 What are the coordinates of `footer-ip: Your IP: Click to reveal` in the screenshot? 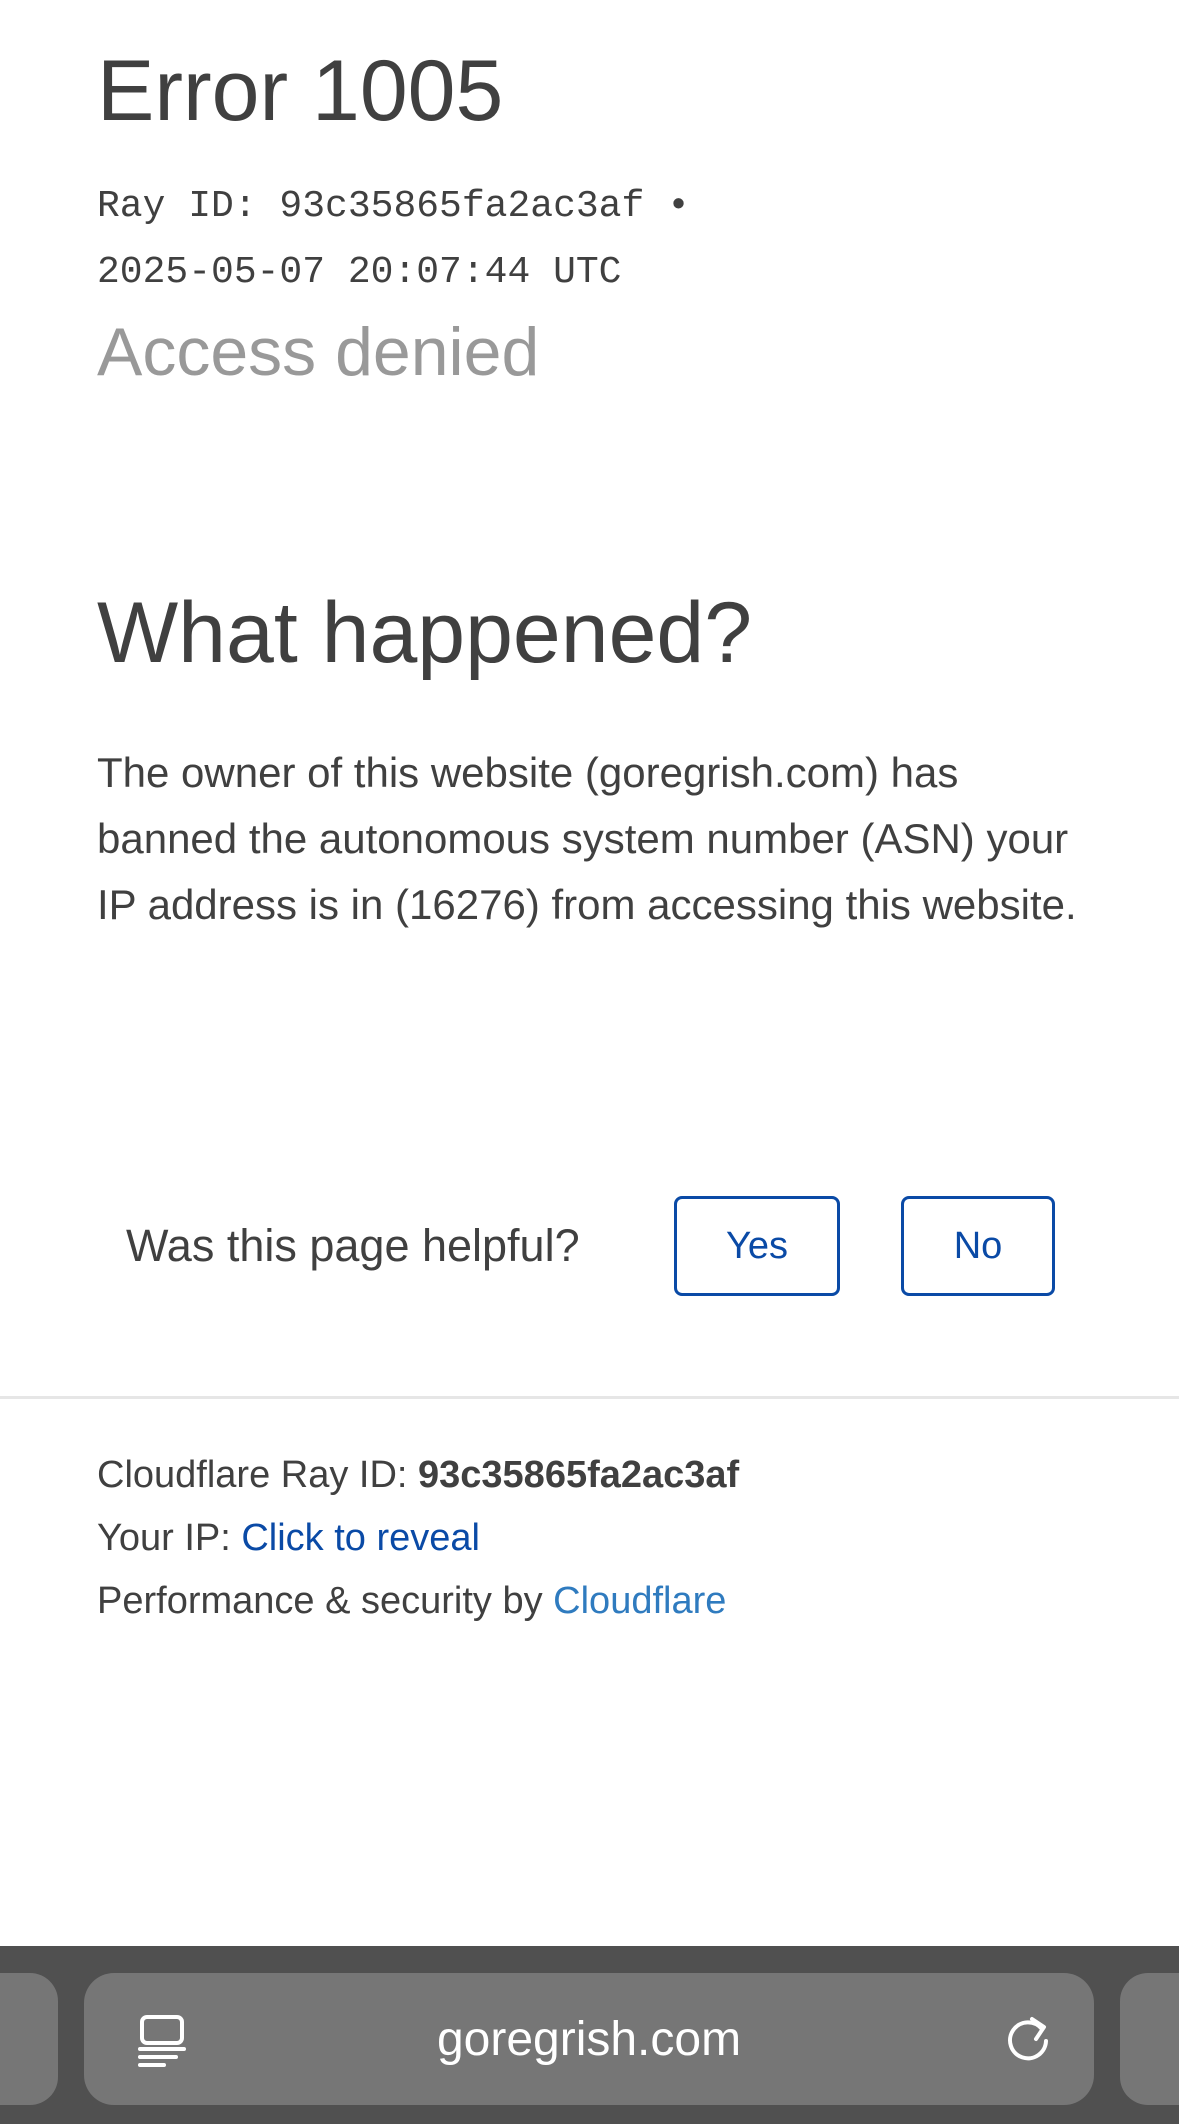 It's located at (288, 1538).